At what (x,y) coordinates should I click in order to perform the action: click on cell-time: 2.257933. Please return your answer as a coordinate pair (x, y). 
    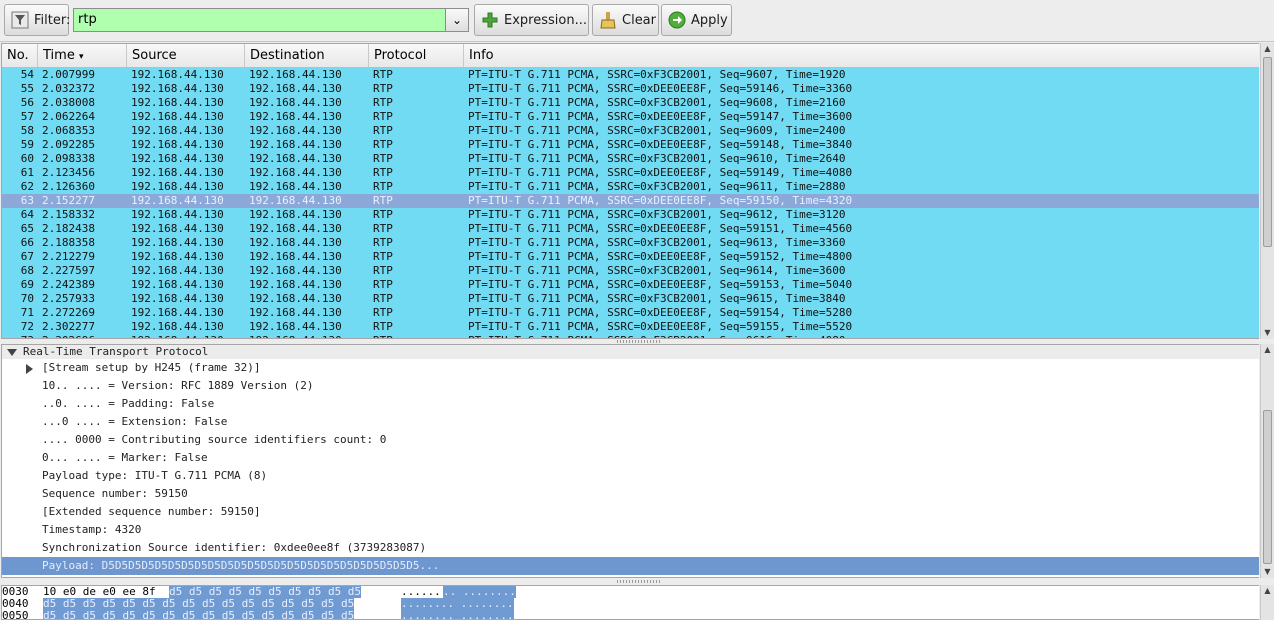
    Looking at the image, I should click on (68, 298).